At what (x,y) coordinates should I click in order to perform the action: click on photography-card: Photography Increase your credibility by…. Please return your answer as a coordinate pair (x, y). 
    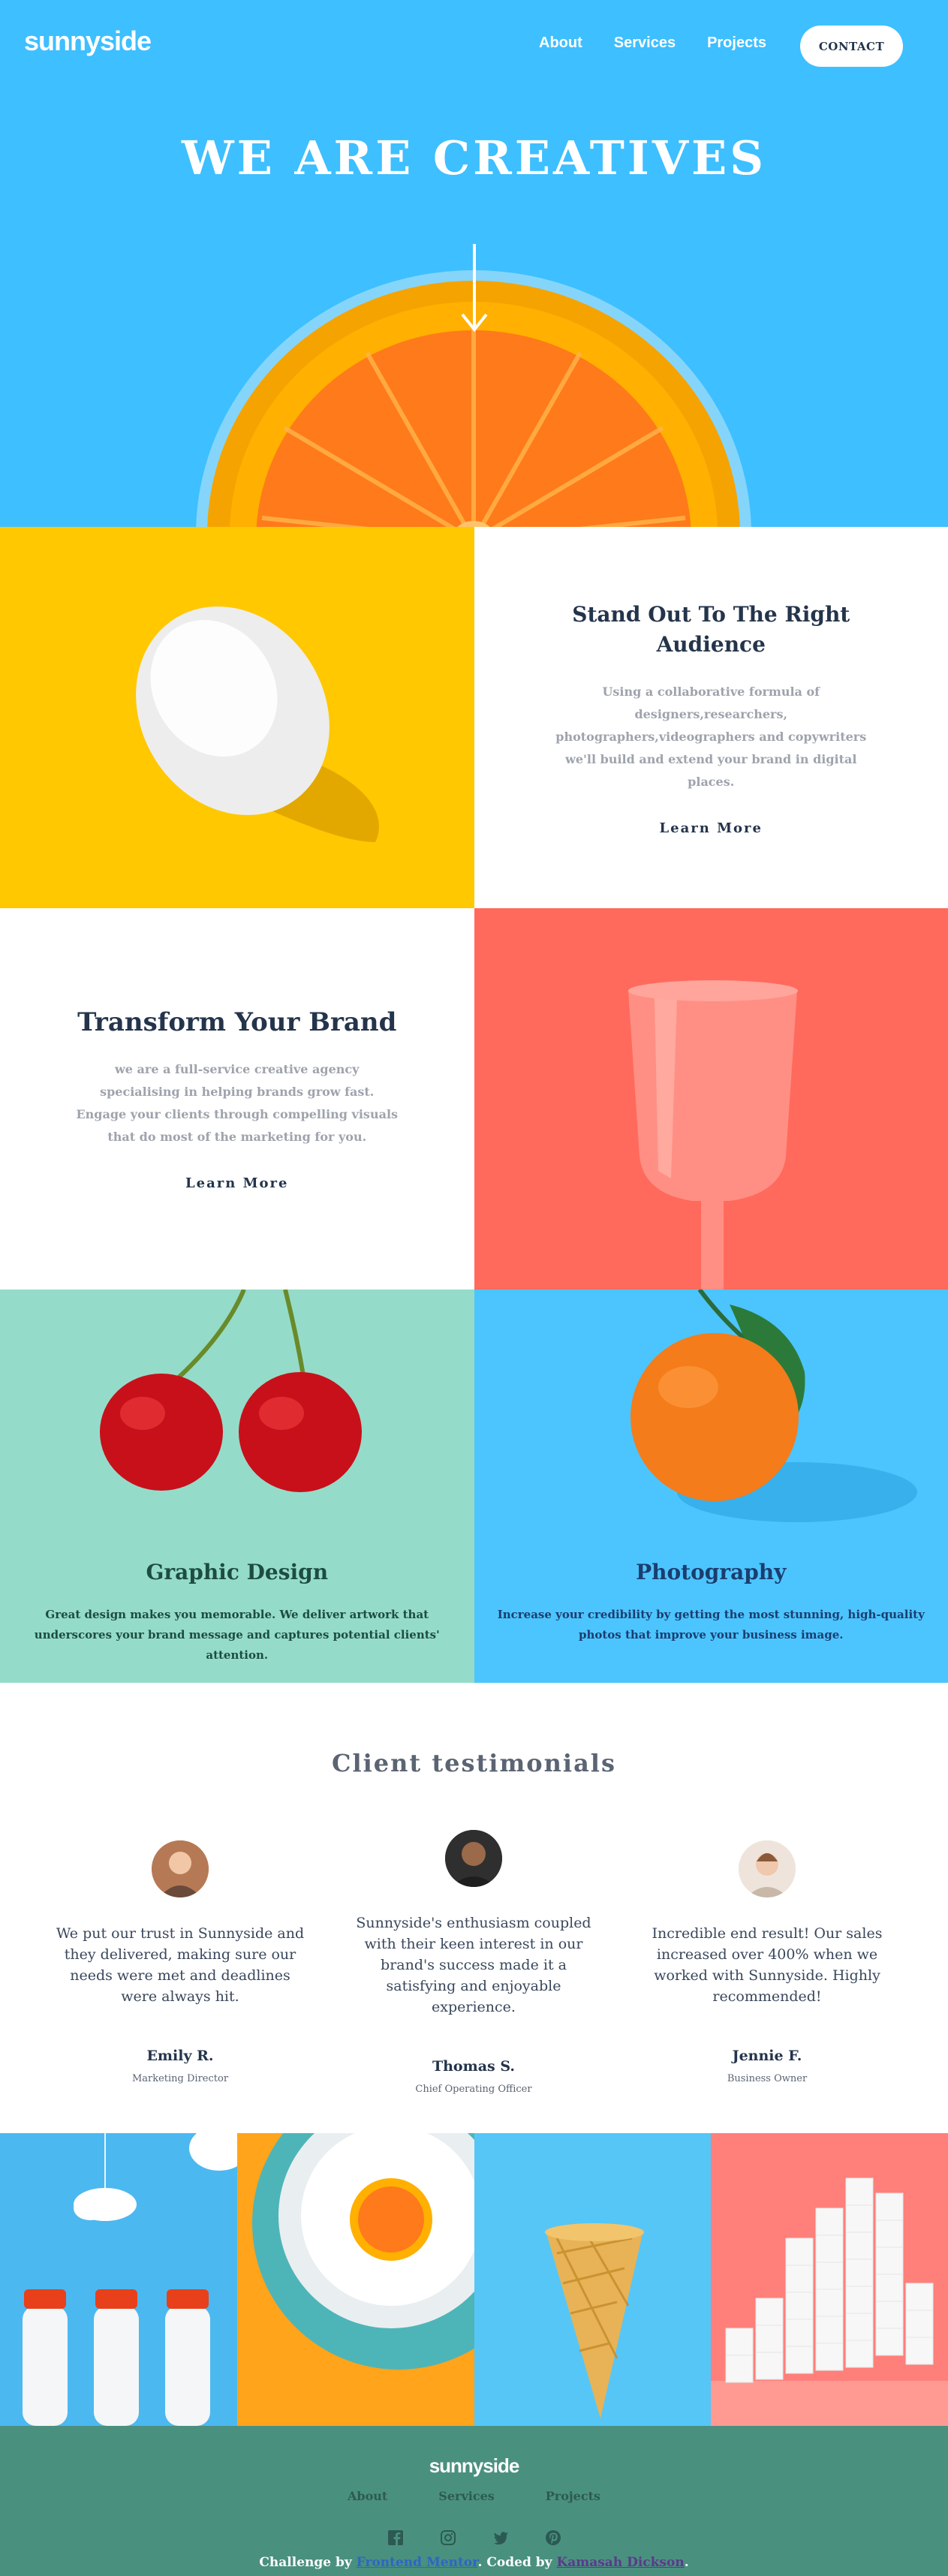
    Looking at the image, I should click on (711, 1486).